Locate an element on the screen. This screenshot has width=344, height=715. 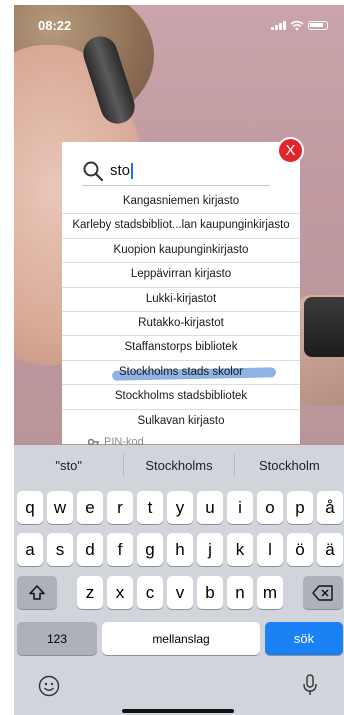
backspace-icon is located at coordinates (322, 592).